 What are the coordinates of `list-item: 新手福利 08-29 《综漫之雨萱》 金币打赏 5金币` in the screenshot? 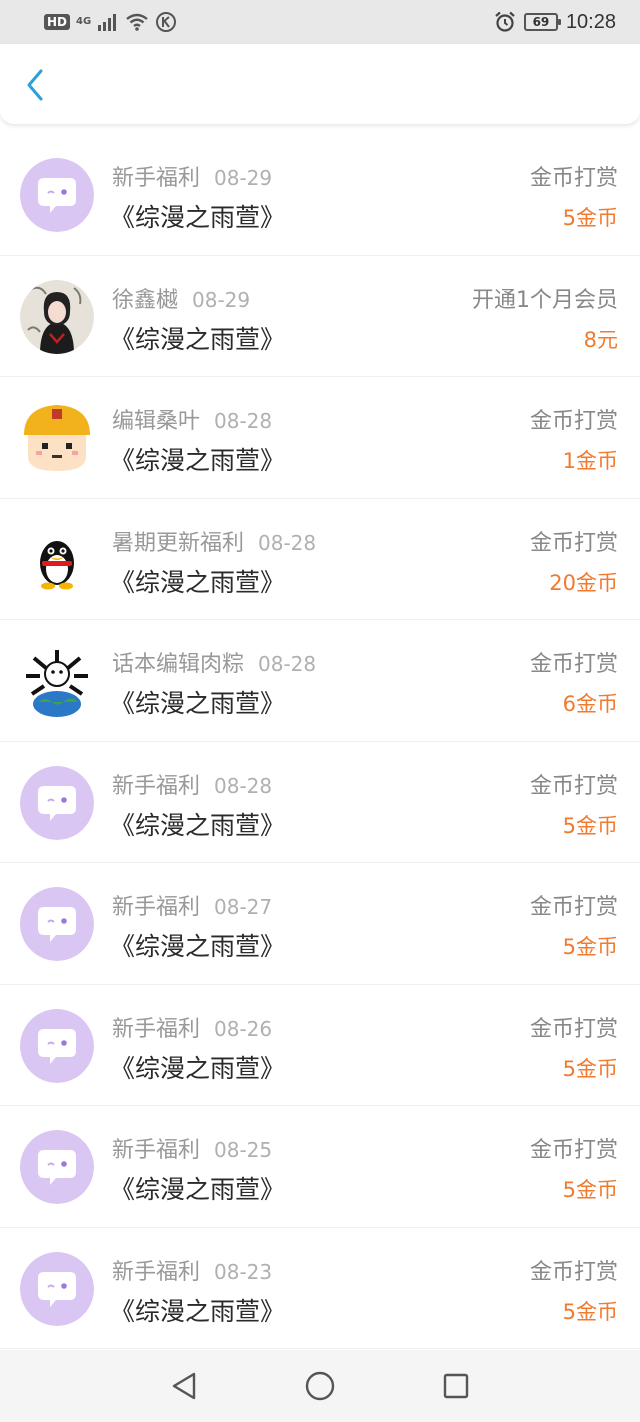 It's located at (320, 195).